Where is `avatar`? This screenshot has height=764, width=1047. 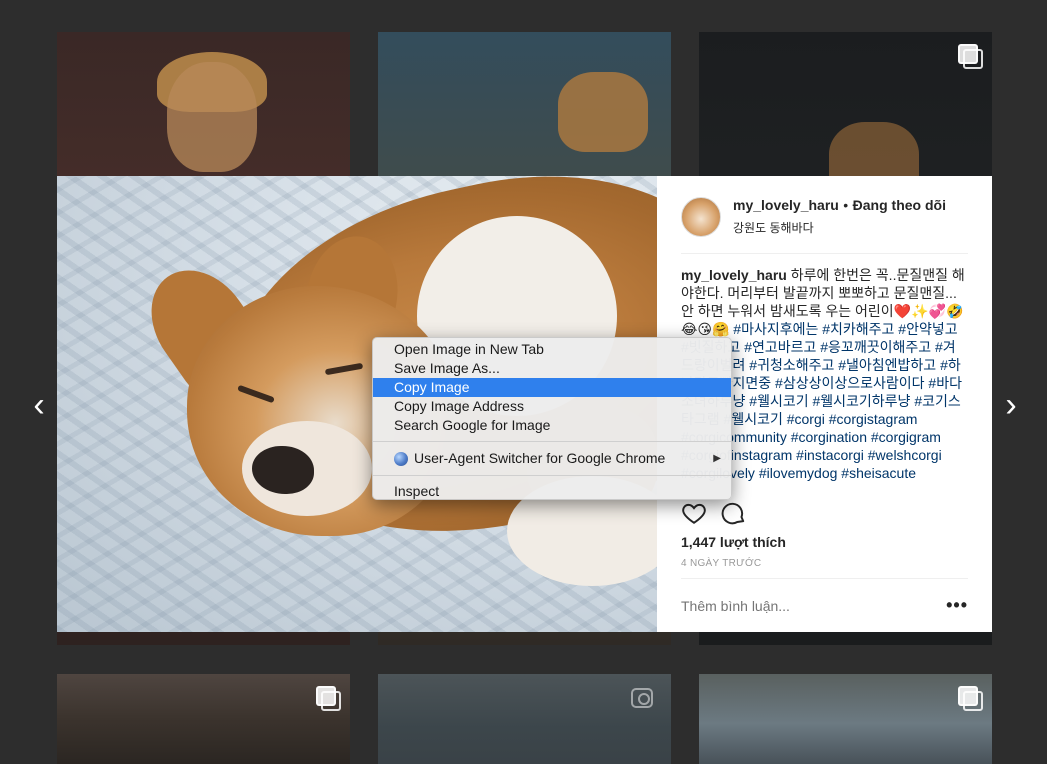
avatar is located at coordinates (701, 216).